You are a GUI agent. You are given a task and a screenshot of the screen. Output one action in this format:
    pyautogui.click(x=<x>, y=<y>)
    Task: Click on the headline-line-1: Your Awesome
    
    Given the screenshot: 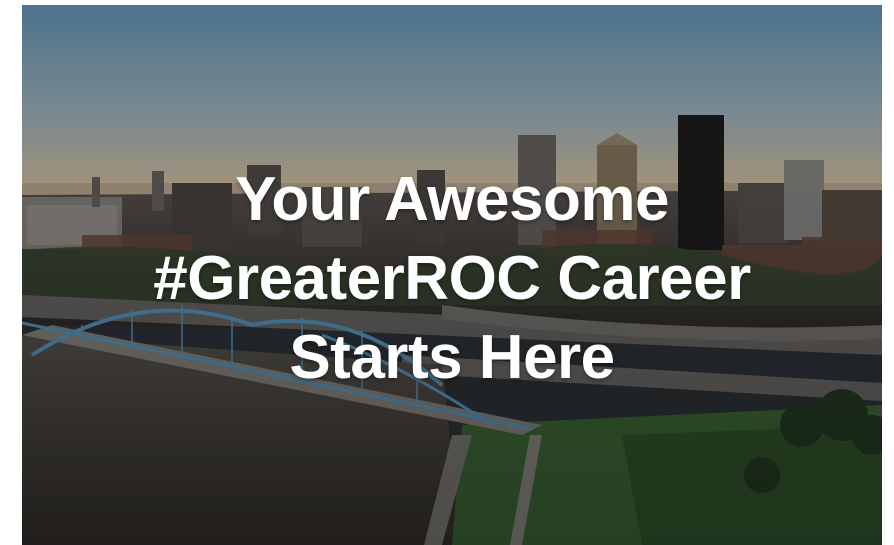 What is the action you would take?
    pyautogui.click(x=452, y=199)
    